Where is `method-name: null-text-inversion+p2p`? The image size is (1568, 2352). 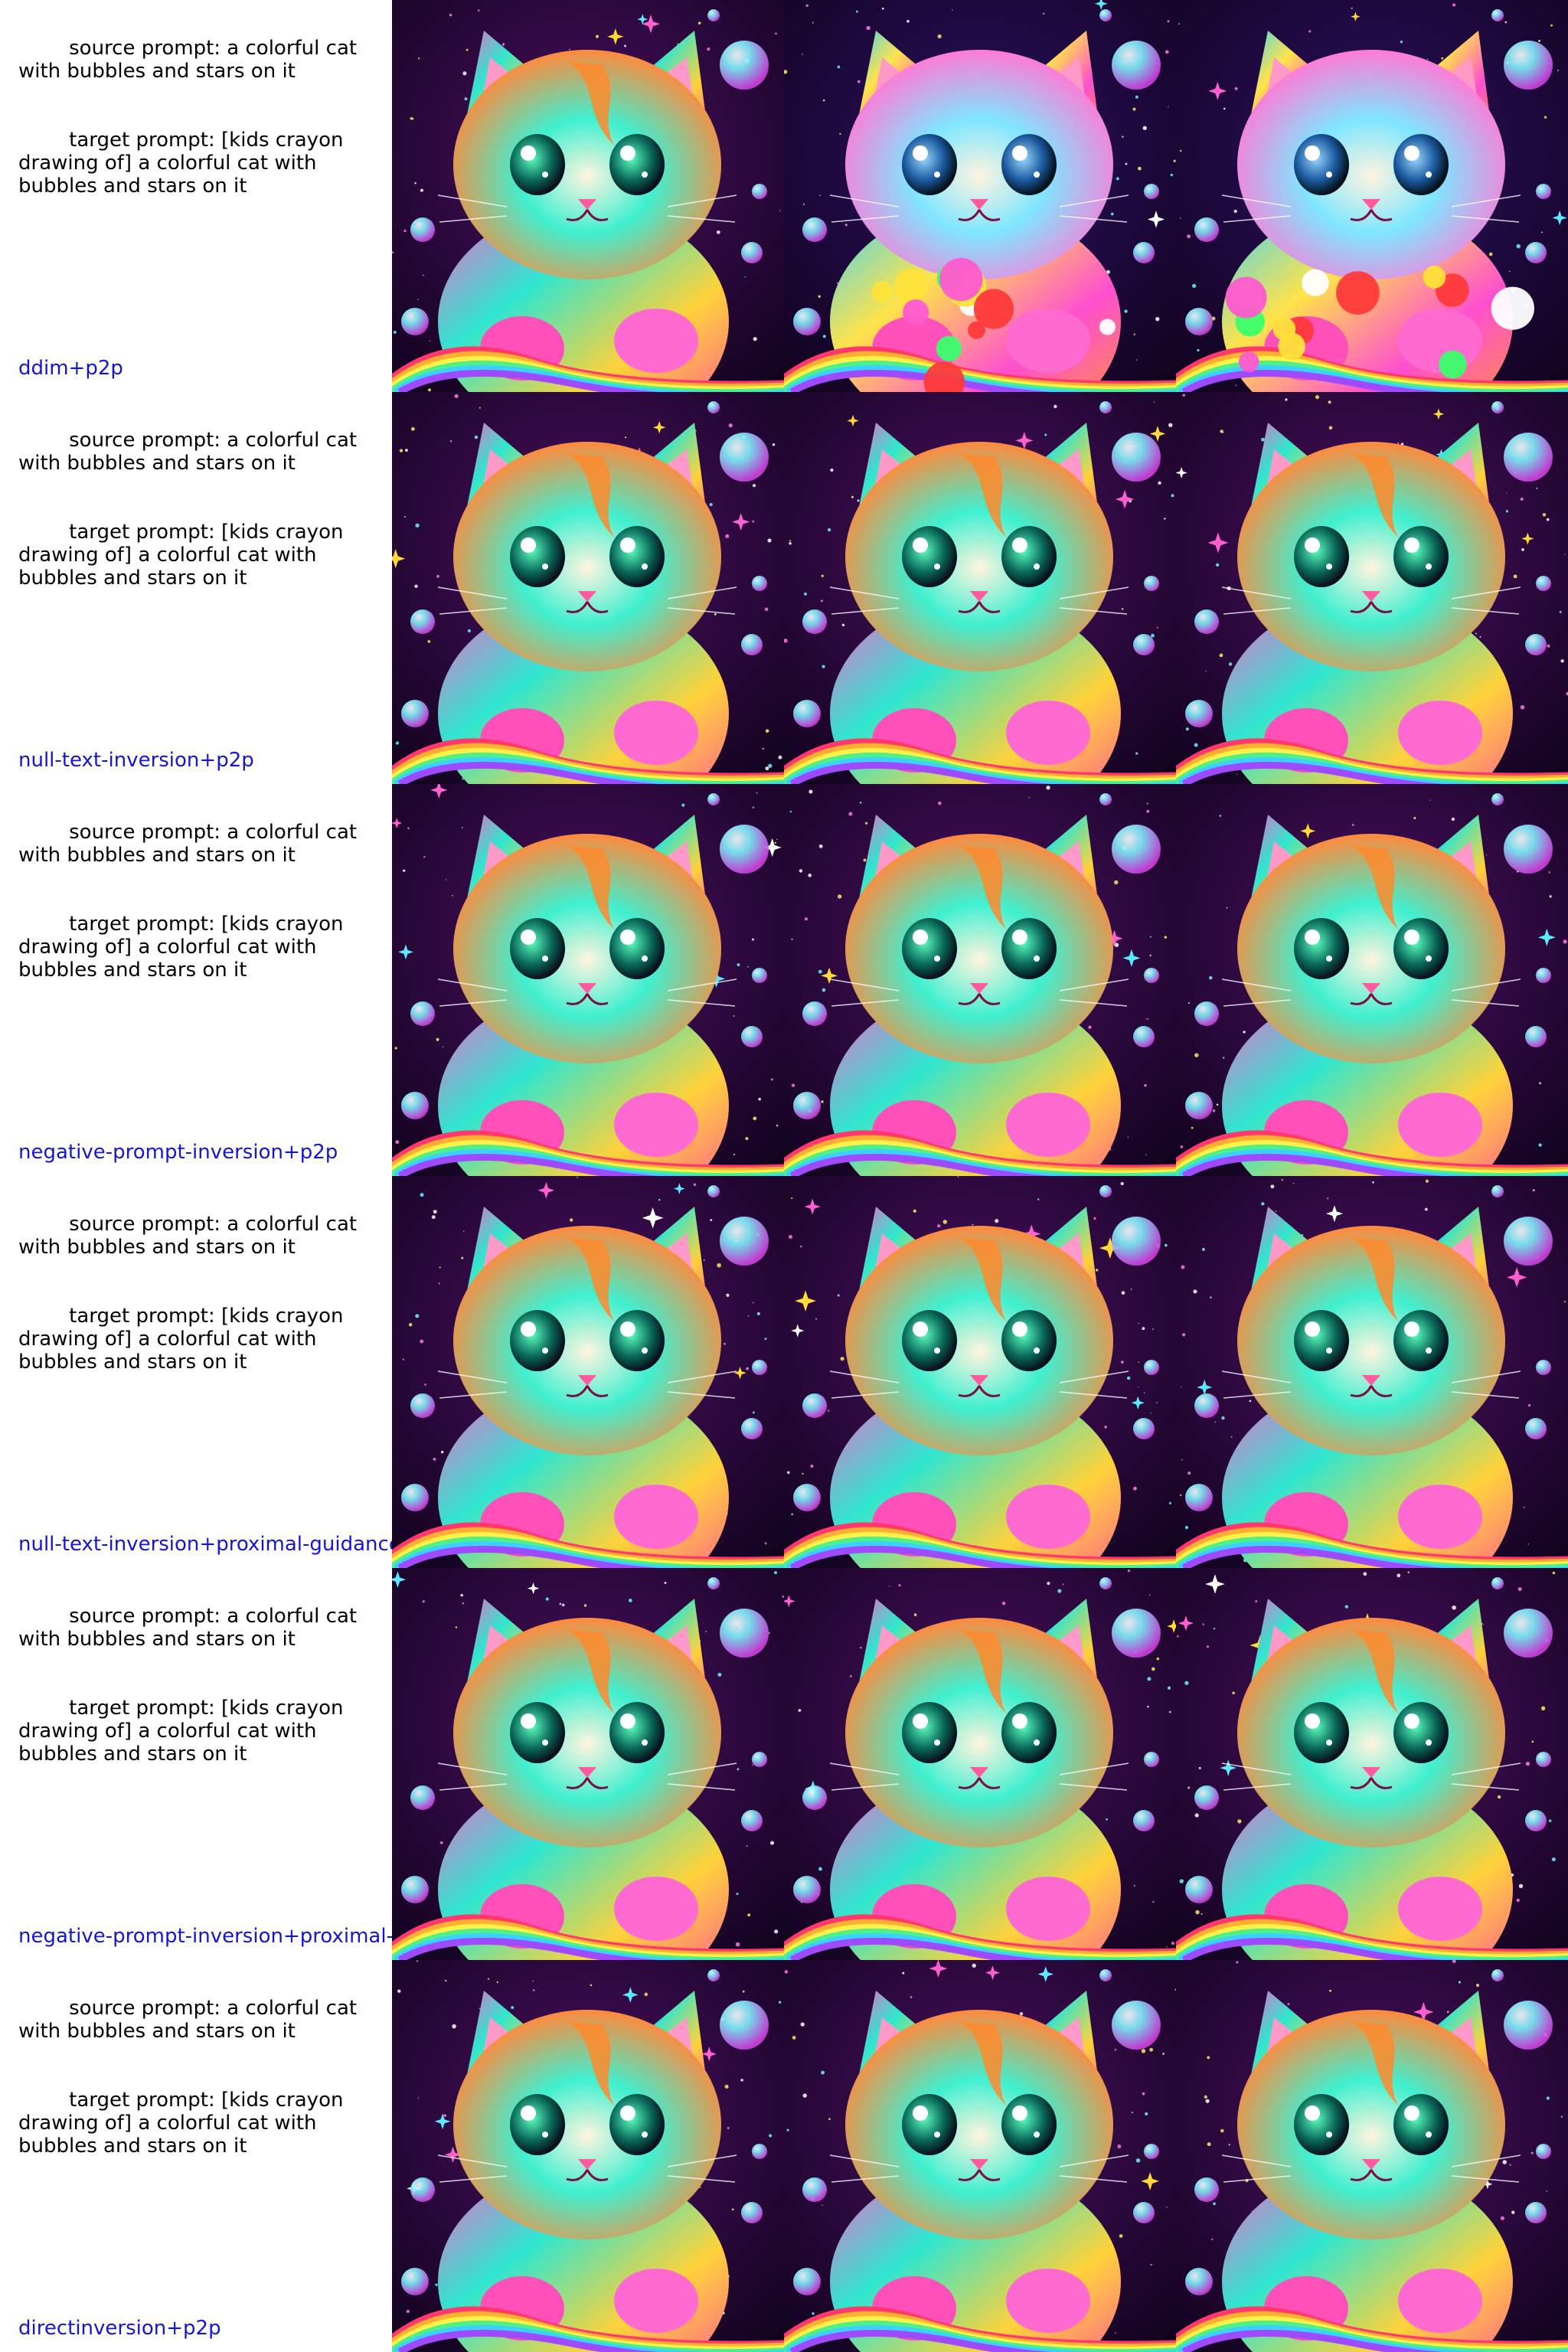 method-name: null-text-inversion+p2p is located at coordinates (136, 760).